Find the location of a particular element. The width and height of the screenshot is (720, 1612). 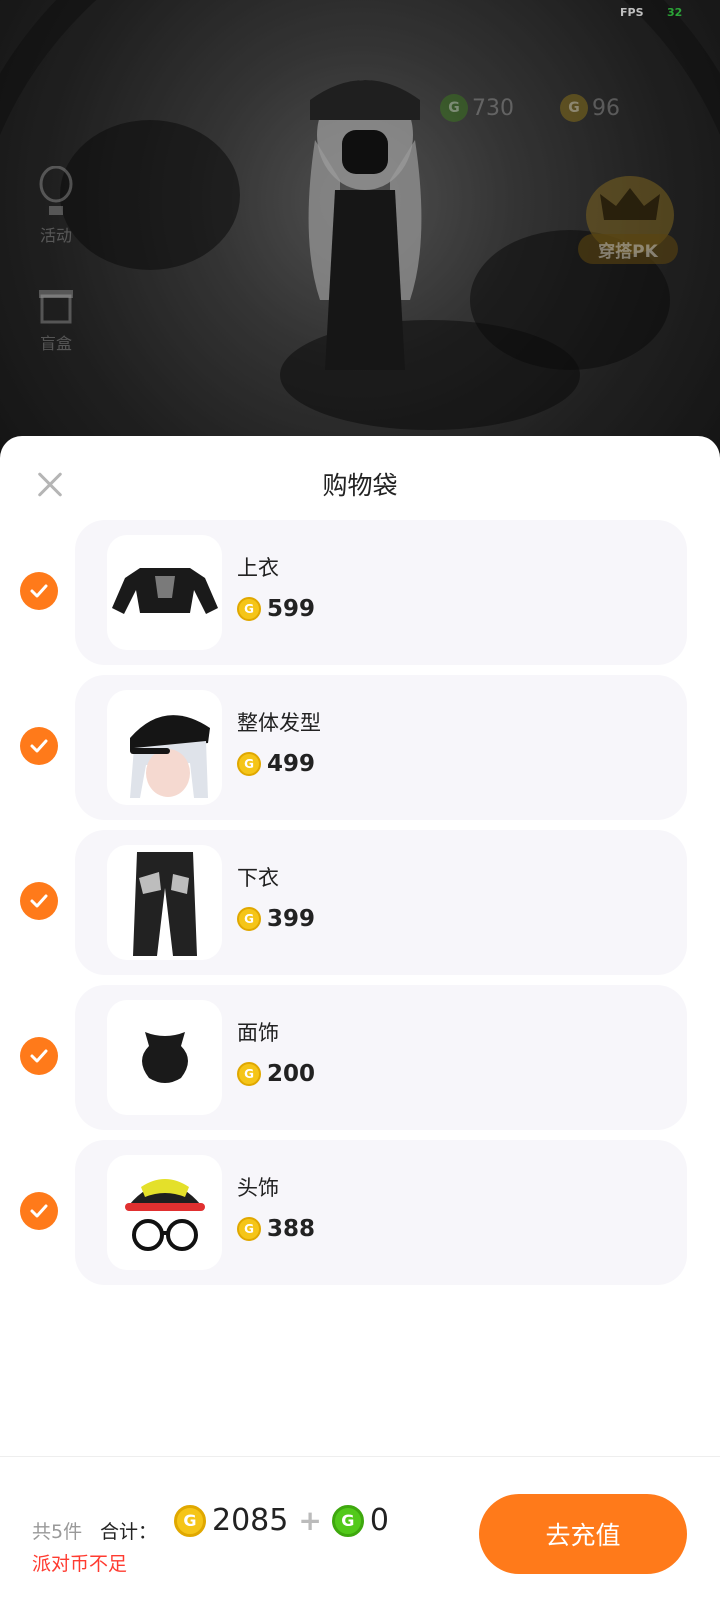

item-card: 整体发型 G 499 is located at coordinates (381, 747).